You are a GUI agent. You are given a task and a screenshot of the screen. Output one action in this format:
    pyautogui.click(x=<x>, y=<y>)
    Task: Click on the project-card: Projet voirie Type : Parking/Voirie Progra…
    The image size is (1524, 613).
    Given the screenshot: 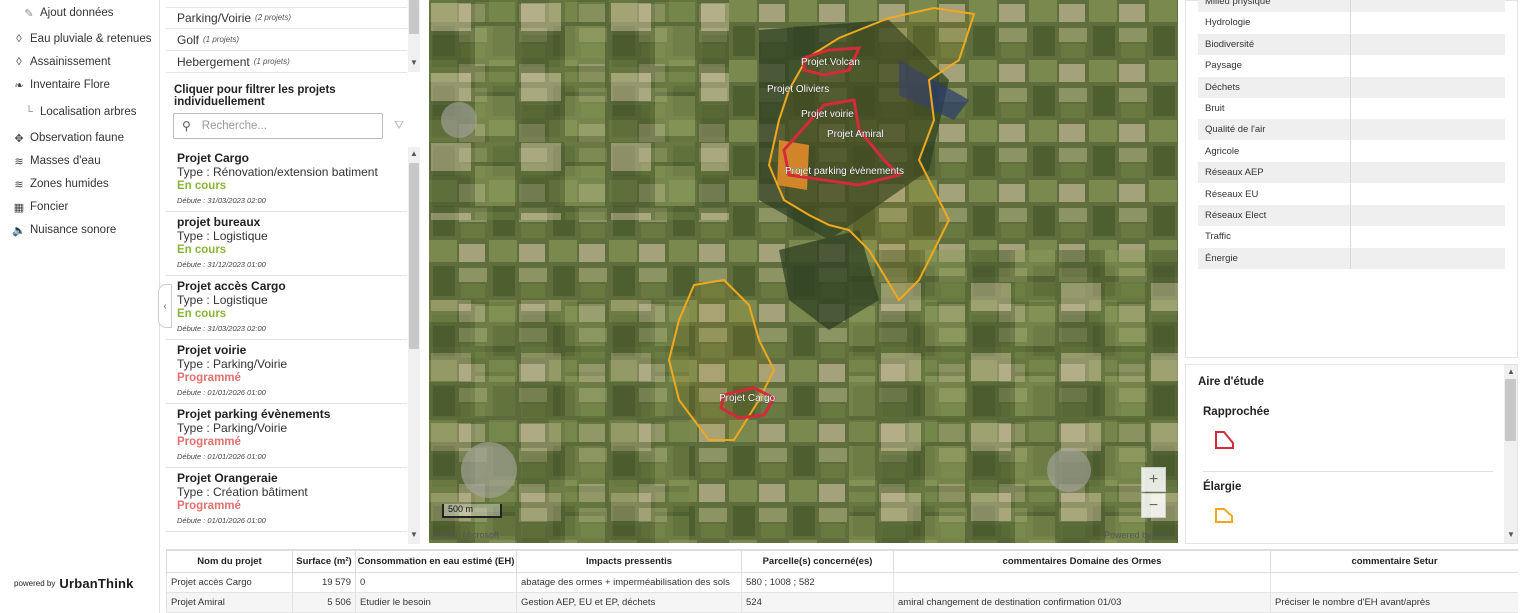 What is the action you would take?
    pyautogui.click(x=286, y=372)
    